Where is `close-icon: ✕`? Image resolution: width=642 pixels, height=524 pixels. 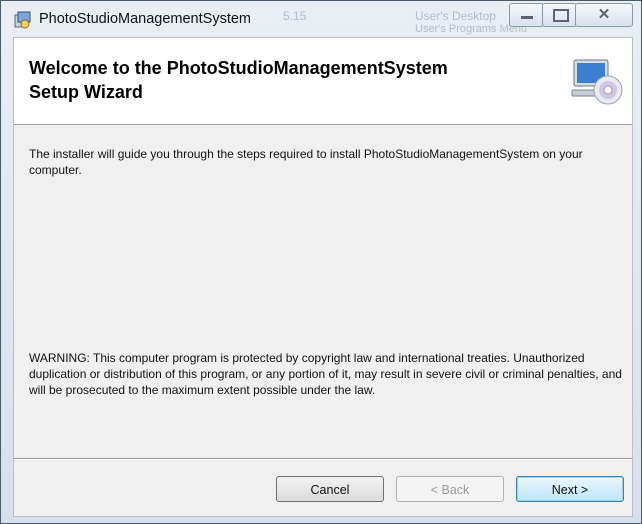
close-icon: ✕ is located at coordinates (604, 14).